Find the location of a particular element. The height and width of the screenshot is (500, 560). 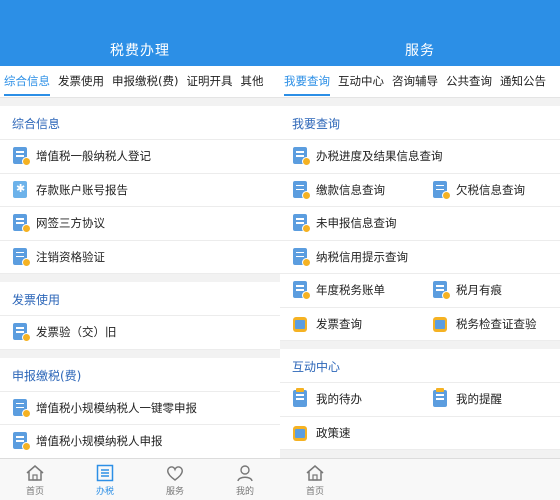

list-item: 纳税信用提示查询 is located at coordinates (420, 257).